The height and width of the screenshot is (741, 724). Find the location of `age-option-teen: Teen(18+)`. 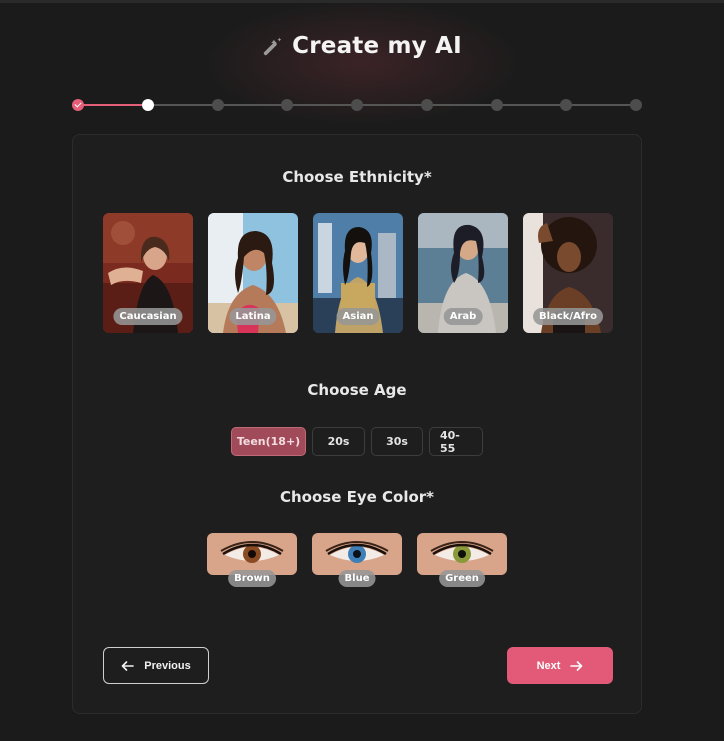

age-option-teen: Teen(18+) is located at coordinates (268, 441).